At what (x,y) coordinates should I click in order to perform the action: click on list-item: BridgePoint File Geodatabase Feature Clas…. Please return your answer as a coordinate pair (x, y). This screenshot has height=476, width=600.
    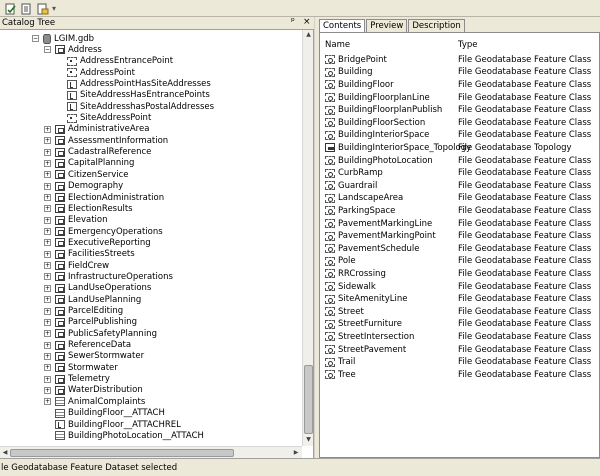
    Looking at the image, I should click on (458, 60).